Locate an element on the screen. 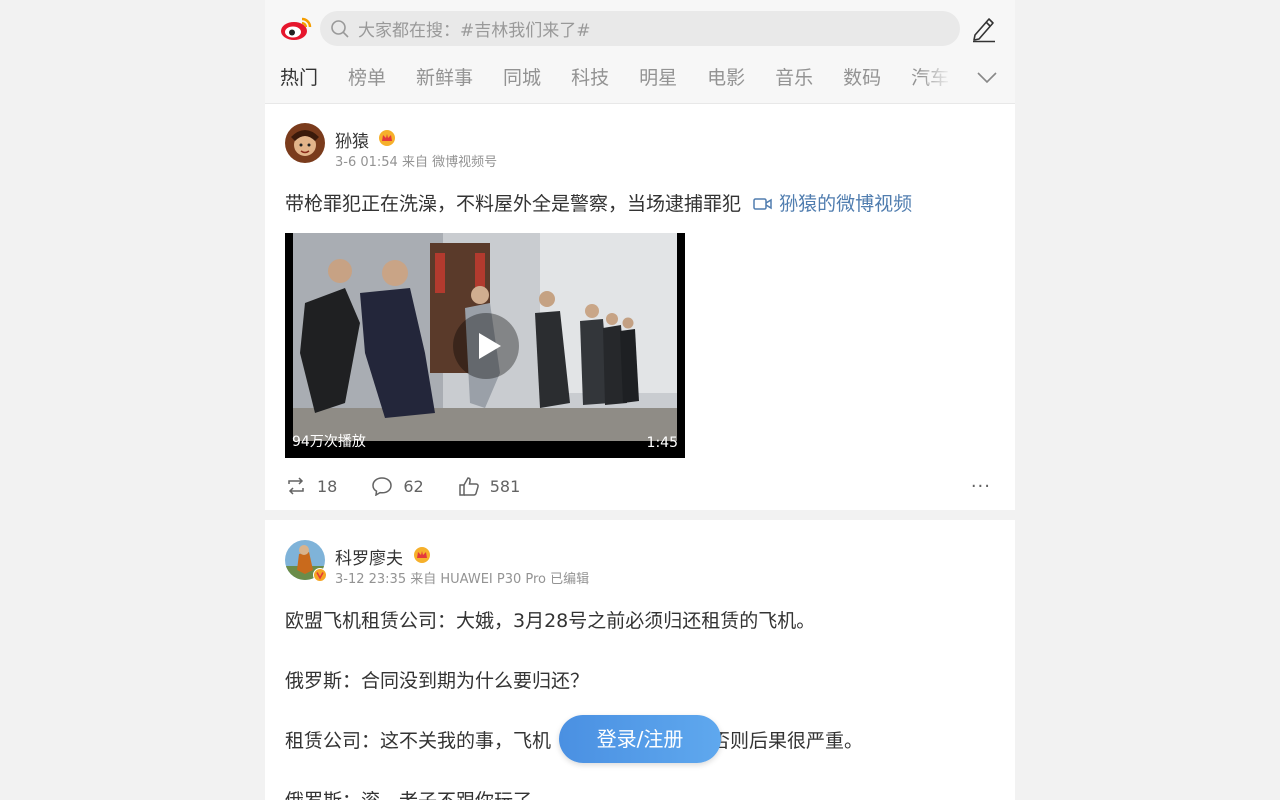 The width and height of the screenshot is (1280, 800). play-button is located at coordinates (486, 346).